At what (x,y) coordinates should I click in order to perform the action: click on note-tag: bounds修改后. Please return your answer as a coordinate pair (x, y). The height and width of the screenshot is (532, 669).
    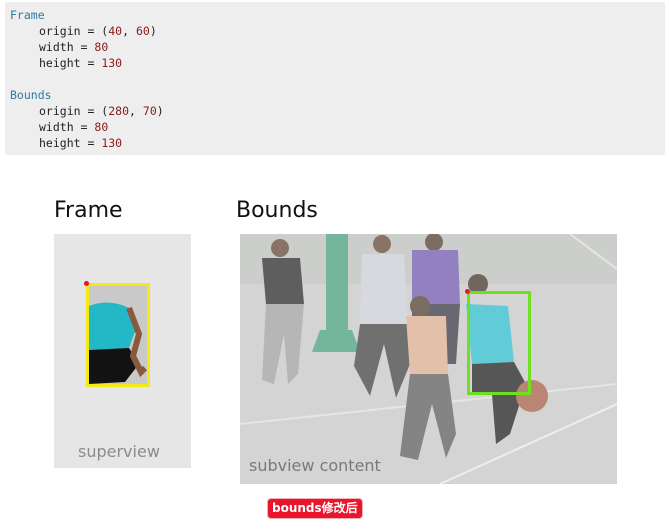
    Looking at the image, I should click on (315, 508).